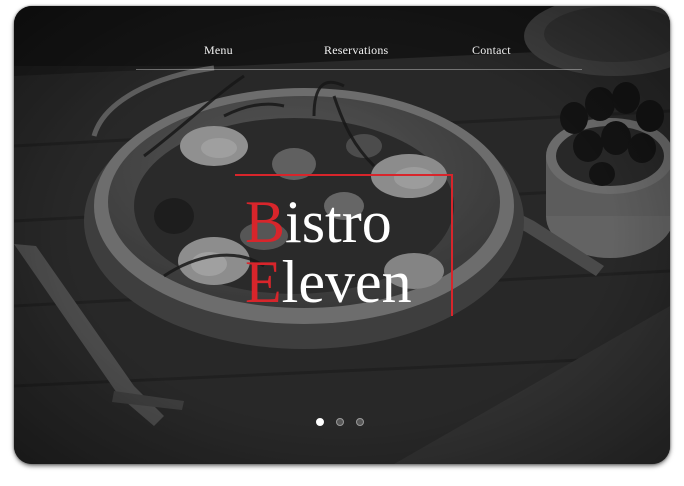 The width and height of the screenshot is (684, 486). I want to click on logo-word-rest-2: leven, so click(346, 282).